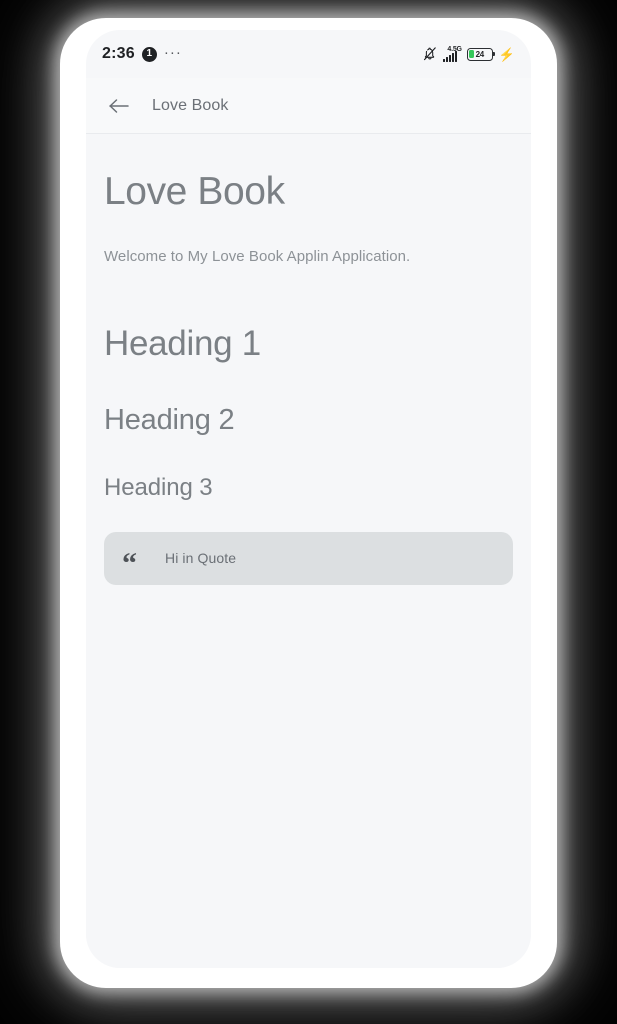 This screenshot has width=617, height=1024. What do you see at coordinates (169, 420) in the screenshot?
I see `heading-2: Heading 2` at bounding box center [169, 420].